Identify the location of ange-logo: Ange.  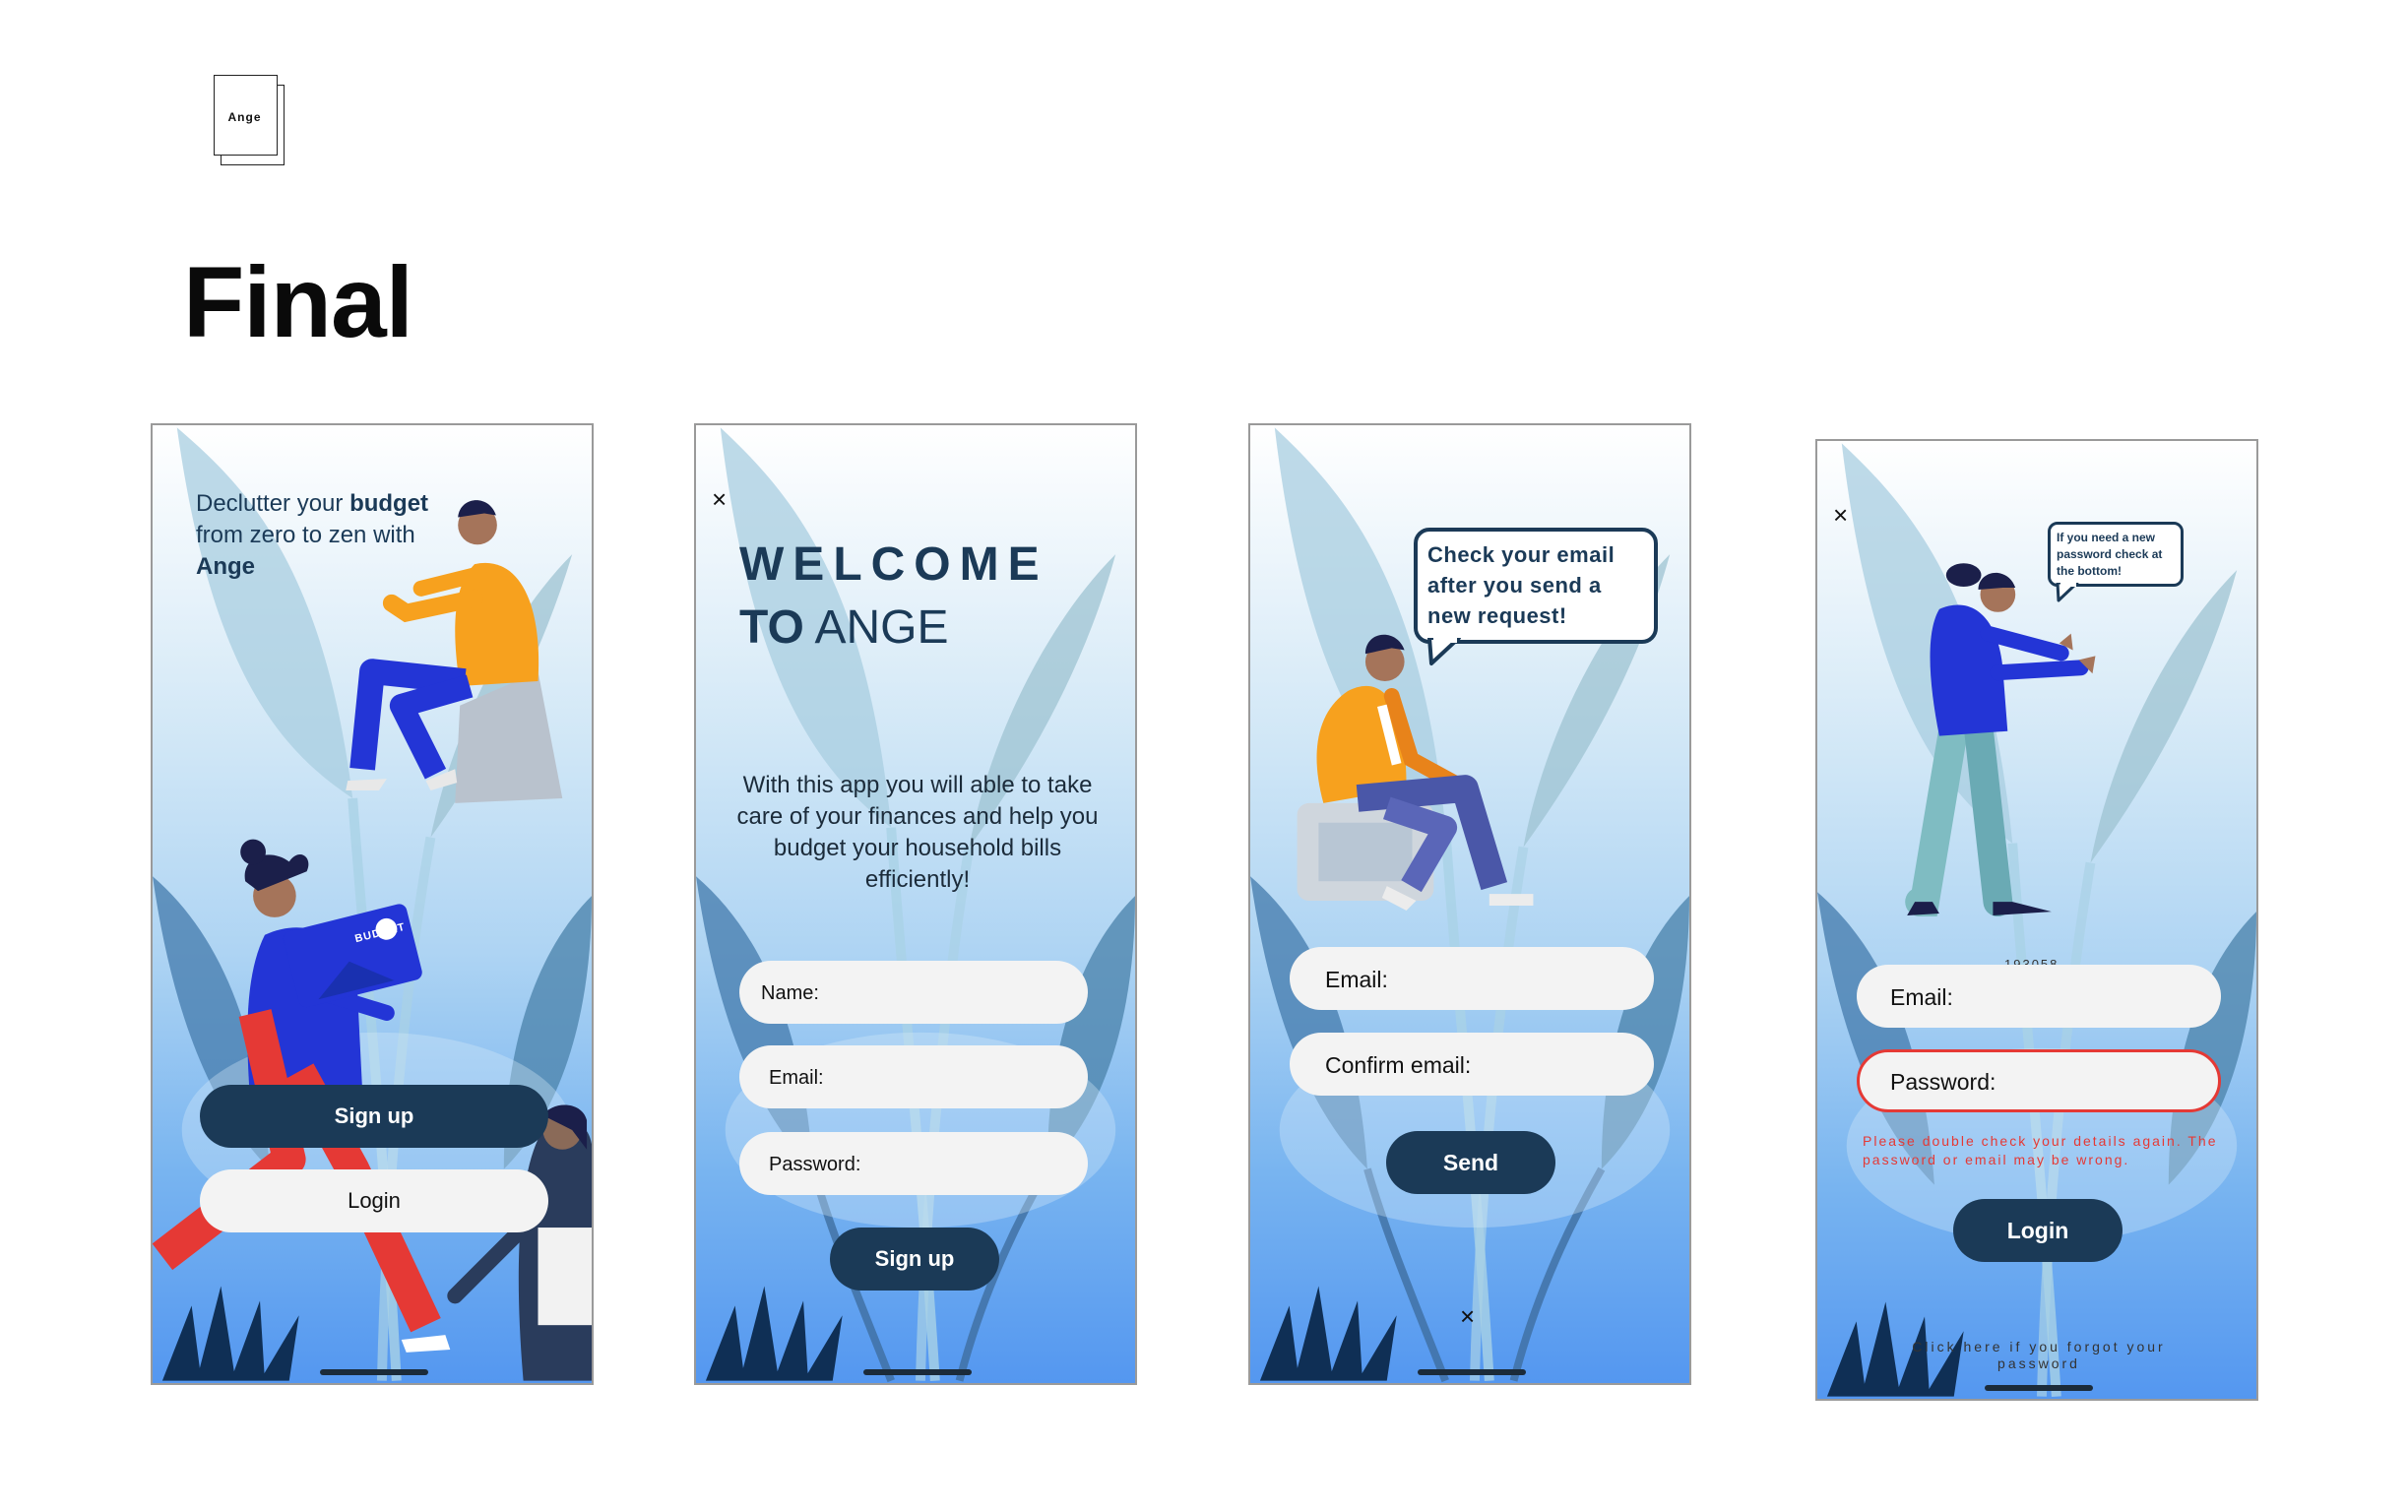
(249, 120).